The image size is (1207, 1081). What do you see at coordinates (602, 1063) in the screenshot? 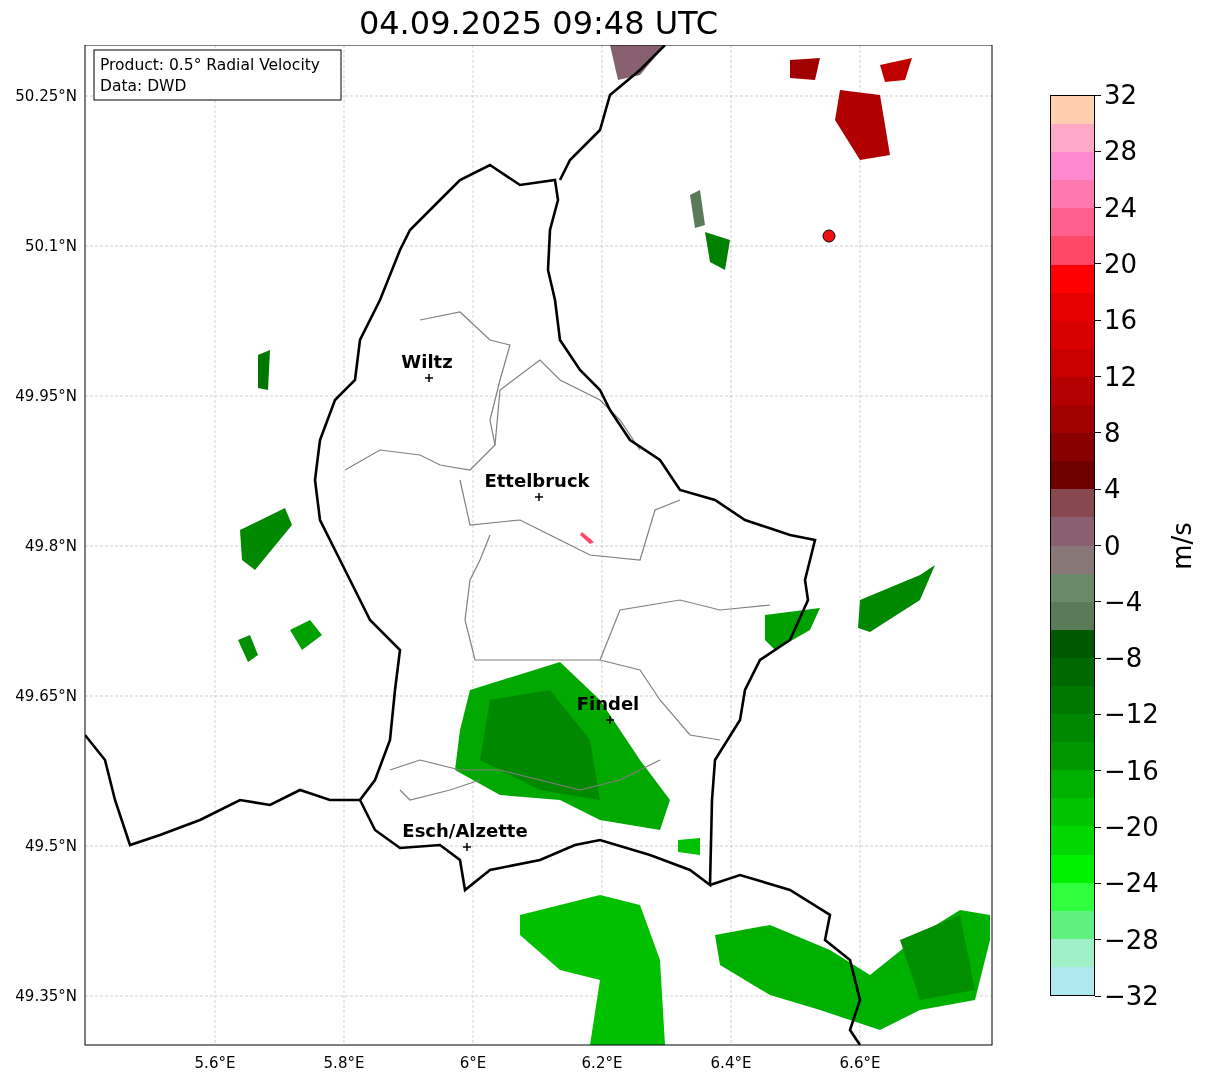
I see `longitude-label: 6.2°E` at bounding box center [602, 1063].